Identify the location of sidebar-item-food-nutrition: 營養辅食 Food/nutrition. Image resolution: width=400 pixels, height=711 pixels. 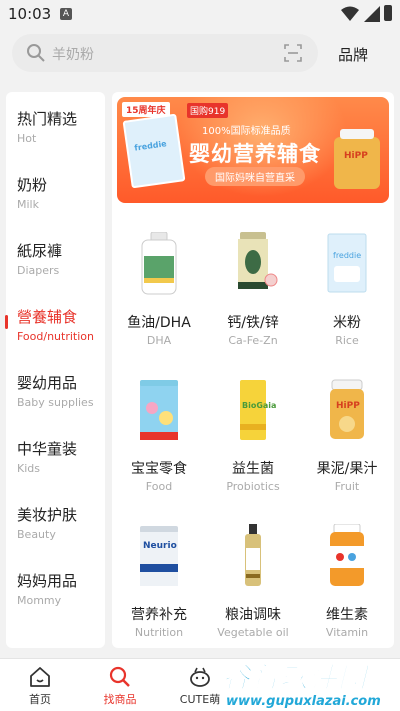
(55, 328).